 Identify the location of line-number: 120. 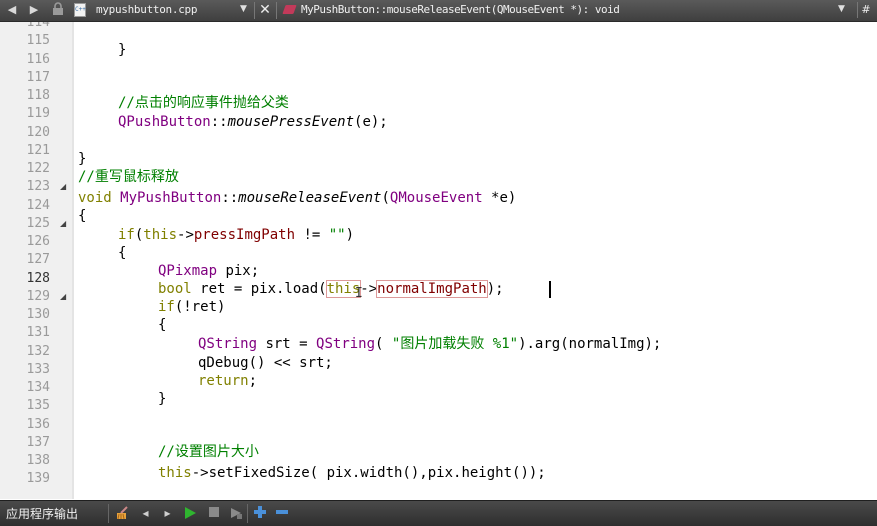
(38, 132).